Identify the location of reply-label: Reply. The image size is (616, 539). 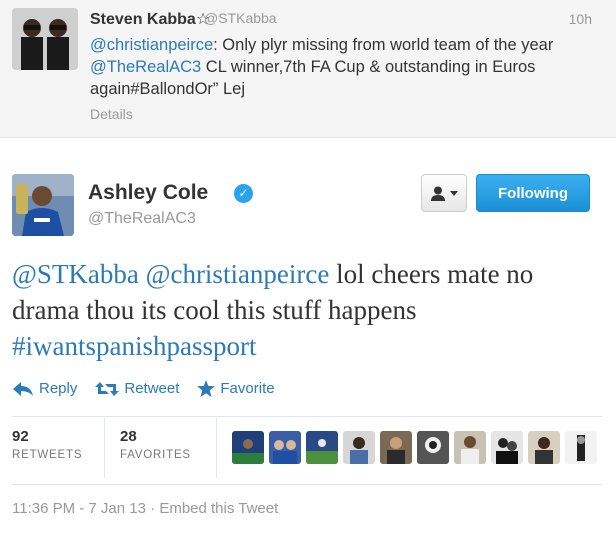
(58, 388).